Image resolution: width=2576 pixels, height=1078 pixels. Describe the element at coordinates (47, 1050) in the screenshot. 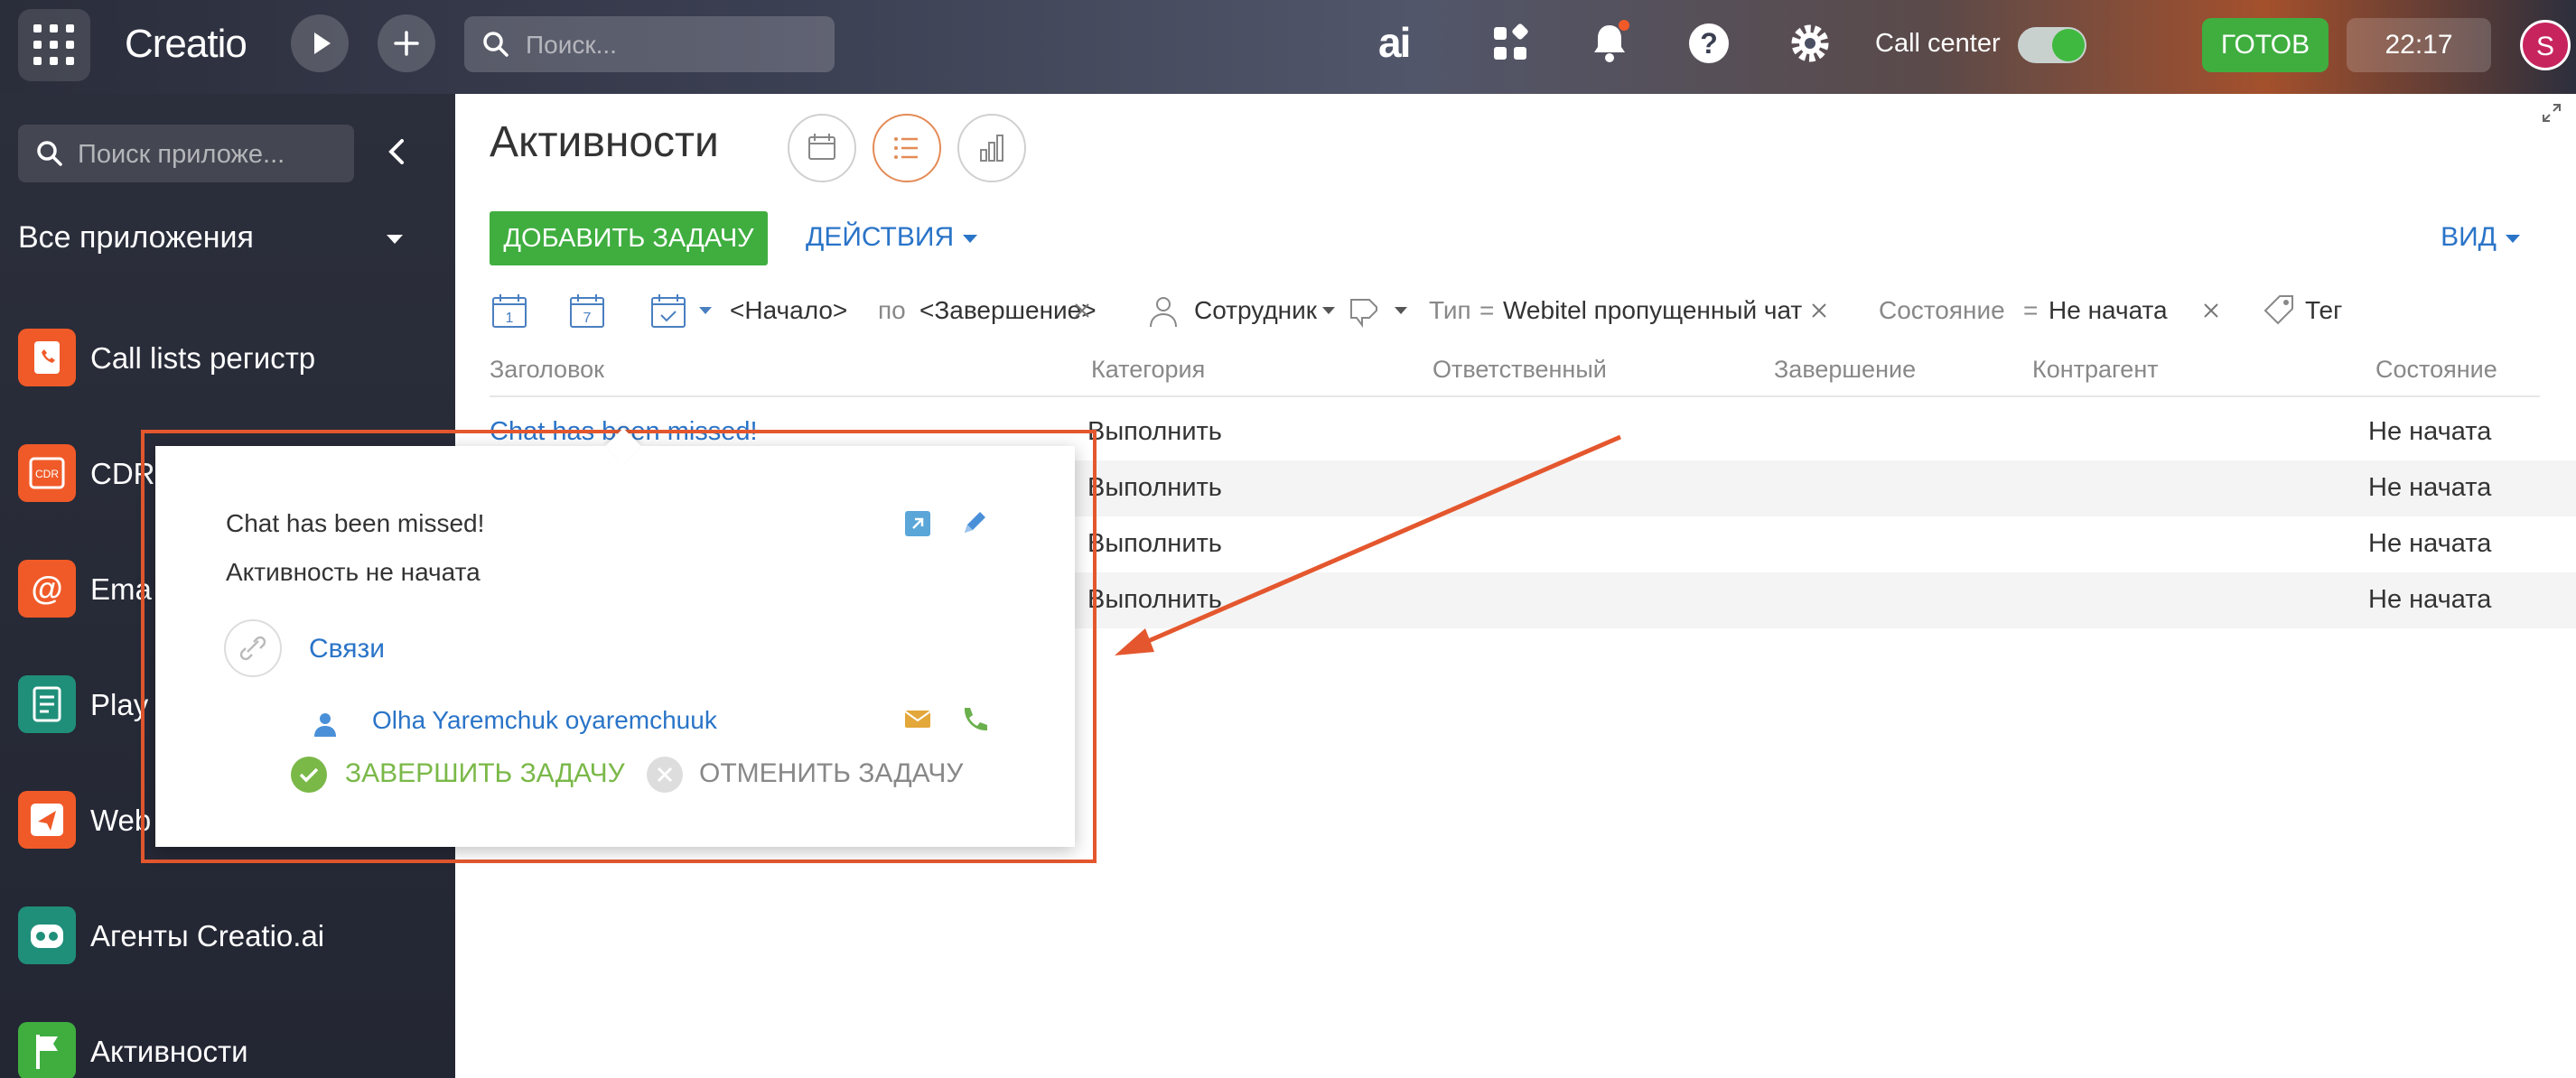

I see `flag-icon` at that location.